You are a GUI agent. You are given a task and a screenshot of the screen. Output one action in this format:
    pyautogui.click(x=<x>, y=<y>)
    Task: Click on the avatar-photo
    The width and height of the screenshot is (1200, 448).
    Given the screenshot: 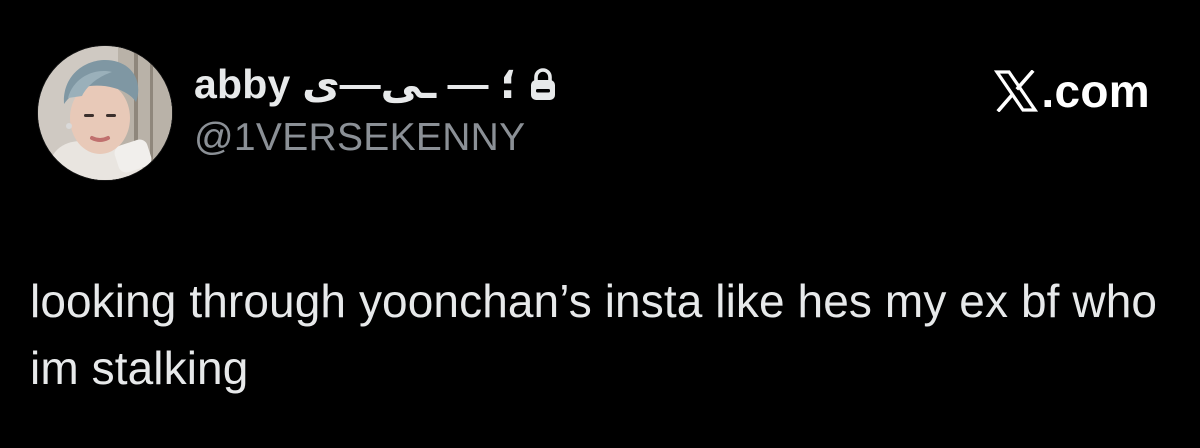 What is the action you would take?
    pyautogui.click(x=105, y=113)
    